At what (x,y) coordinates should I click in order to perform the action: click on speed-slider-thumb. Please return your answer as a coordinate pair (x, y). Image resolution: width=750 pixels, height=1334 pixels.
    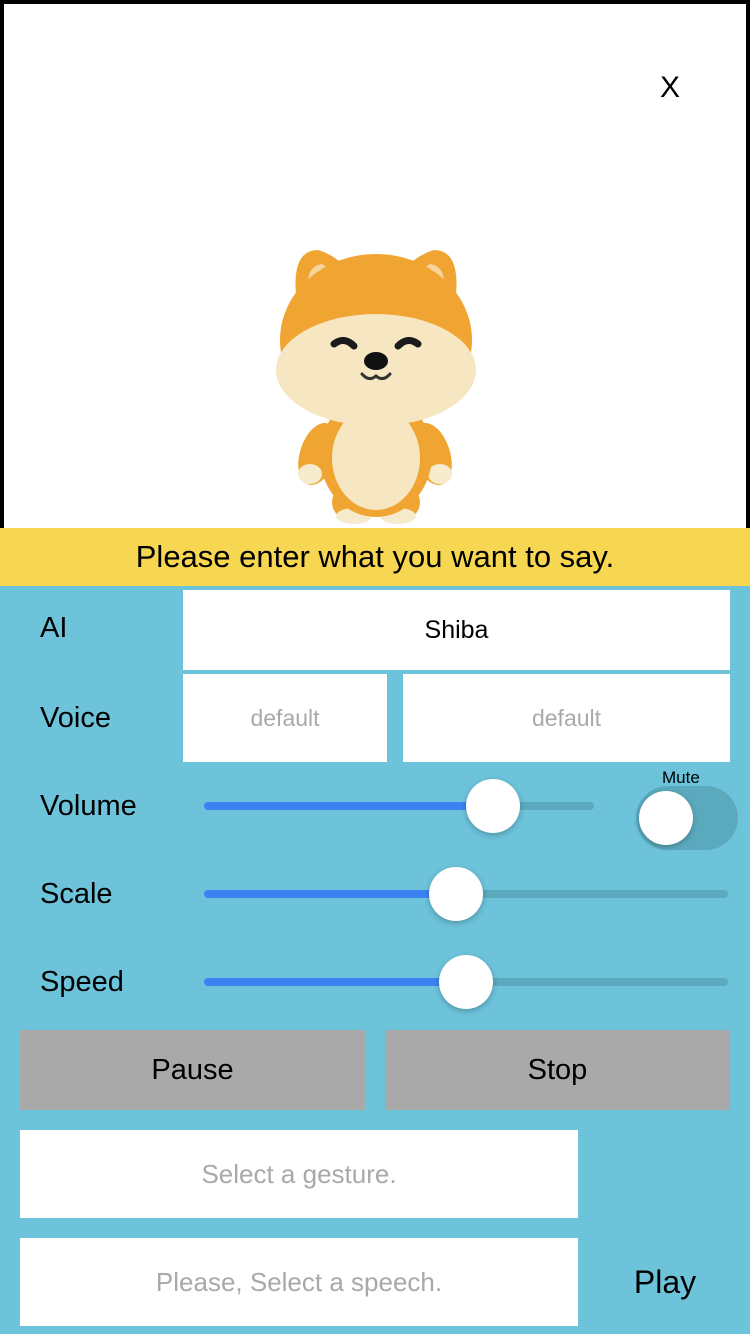
    Looking at the image, I should click on (466, 982).